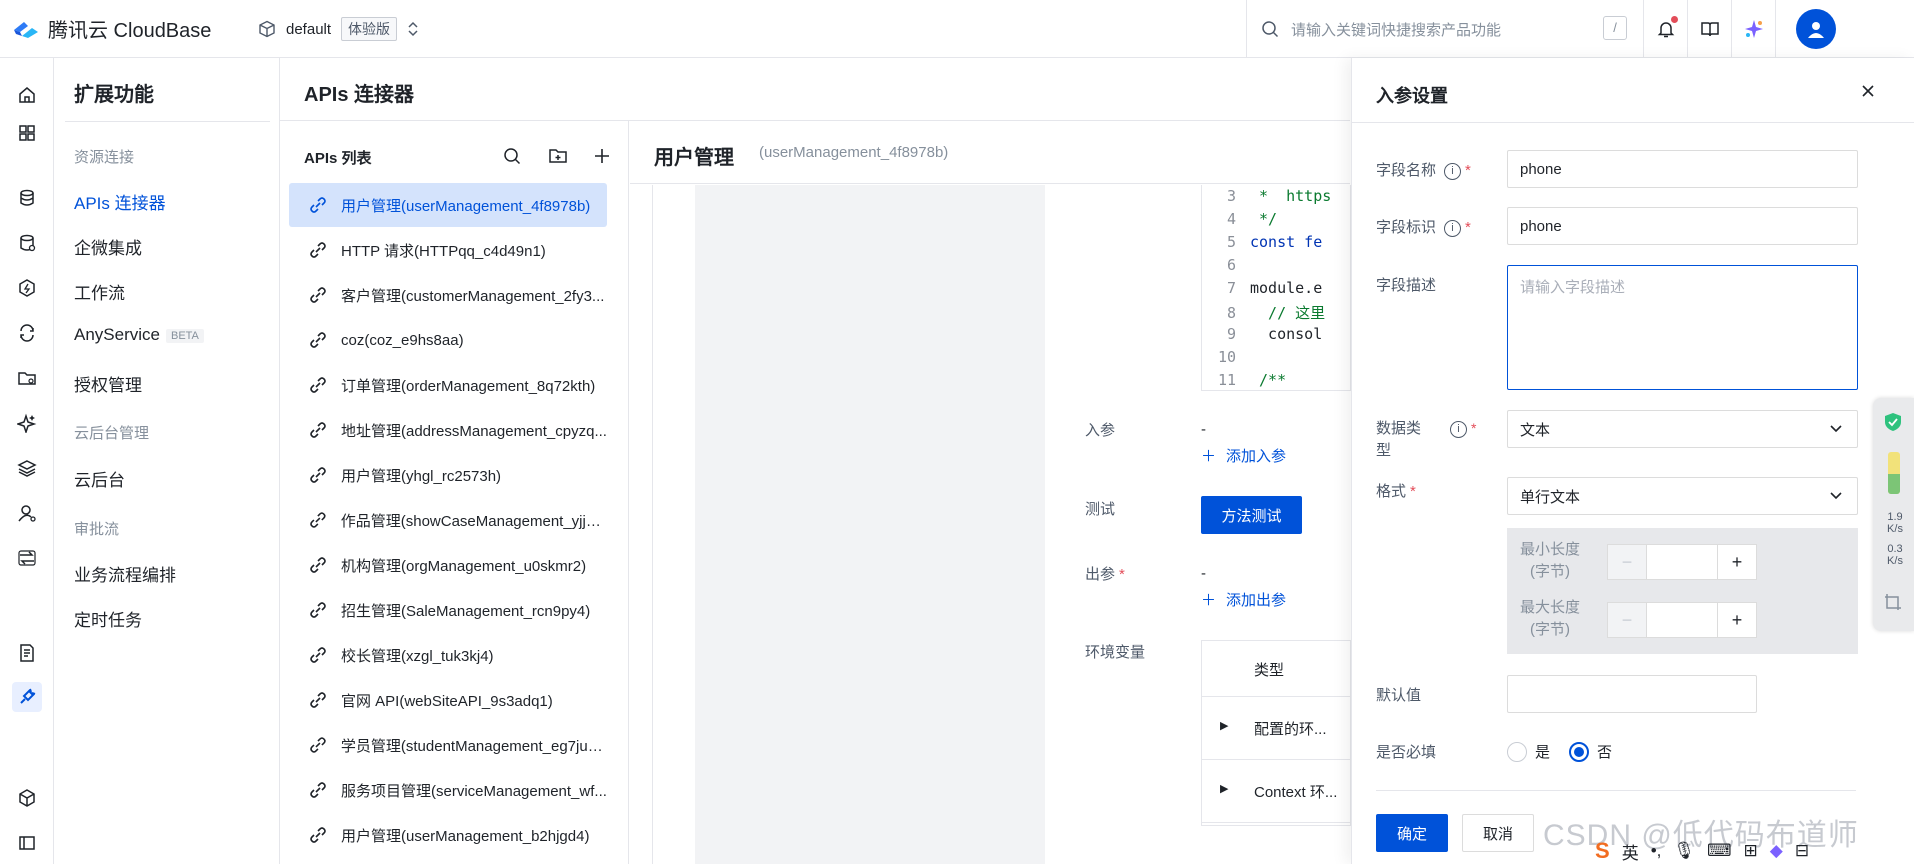 The height and width of the screenshot is (864, 1914). Describe the element at coordinates (27, 95) in the screenshot. I see `nav-home` at that location.